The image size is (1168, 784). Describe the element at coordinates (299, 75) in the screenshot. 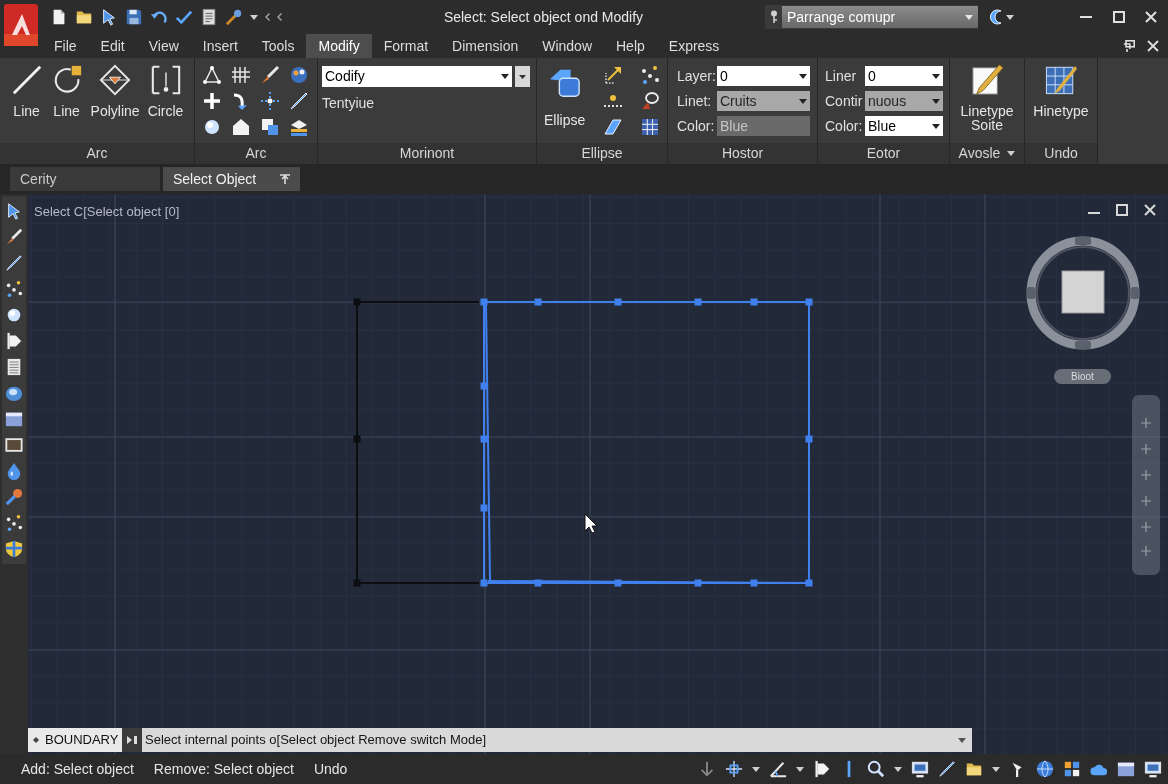

I see `palette-icon` at that location.